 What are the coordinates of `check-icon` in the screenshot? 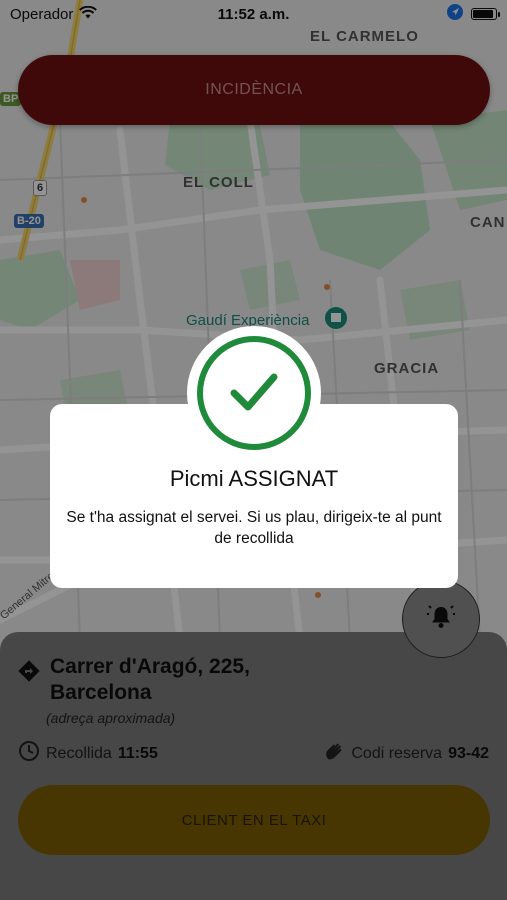 It's located at (254, 393).